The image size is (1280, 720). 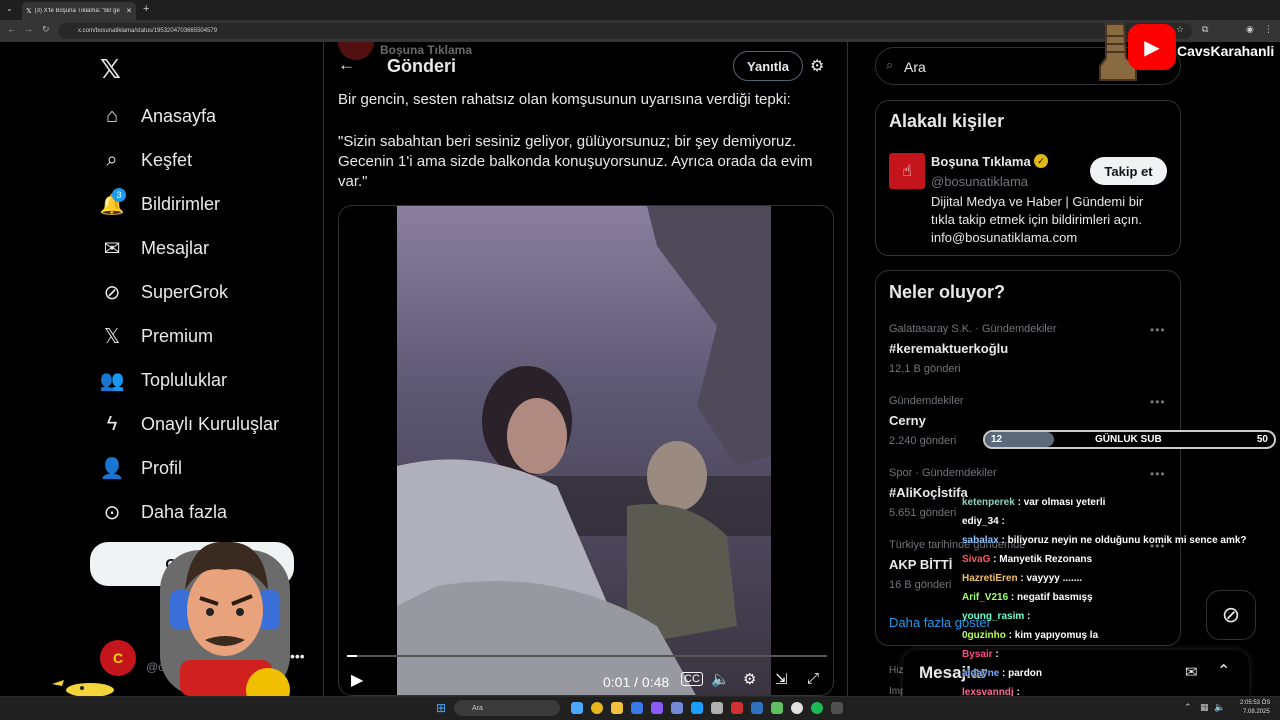 What do you see at coordinates (146, 9) in the screenshot?
I see `new-tab-button: +` at bounding box center [146, 9].